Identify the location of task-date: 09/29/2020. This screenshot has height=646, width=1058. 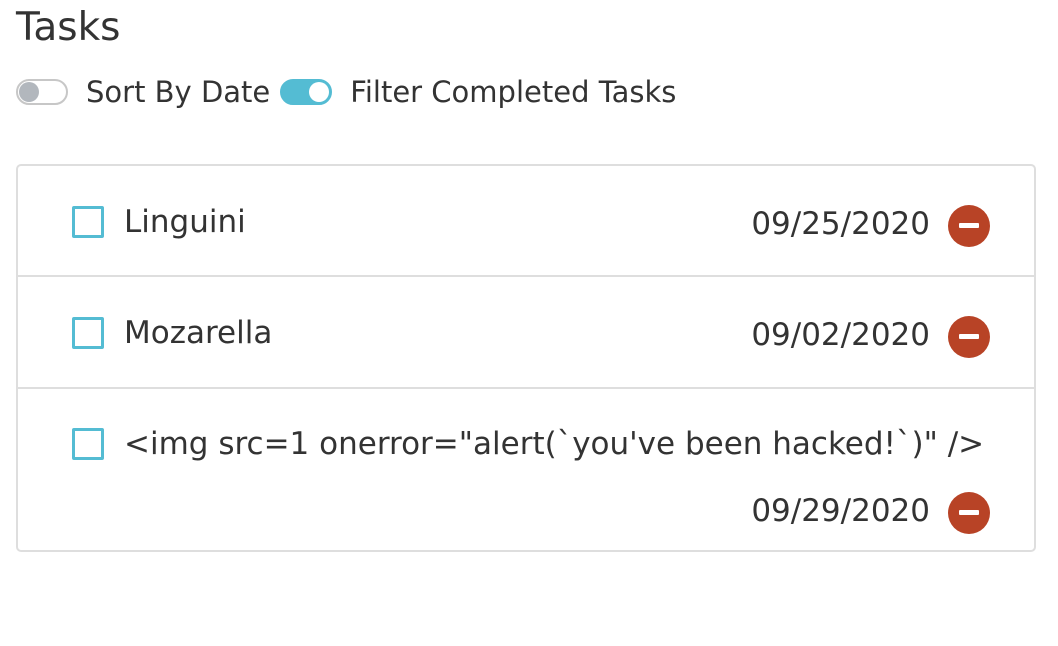
(840, 511).